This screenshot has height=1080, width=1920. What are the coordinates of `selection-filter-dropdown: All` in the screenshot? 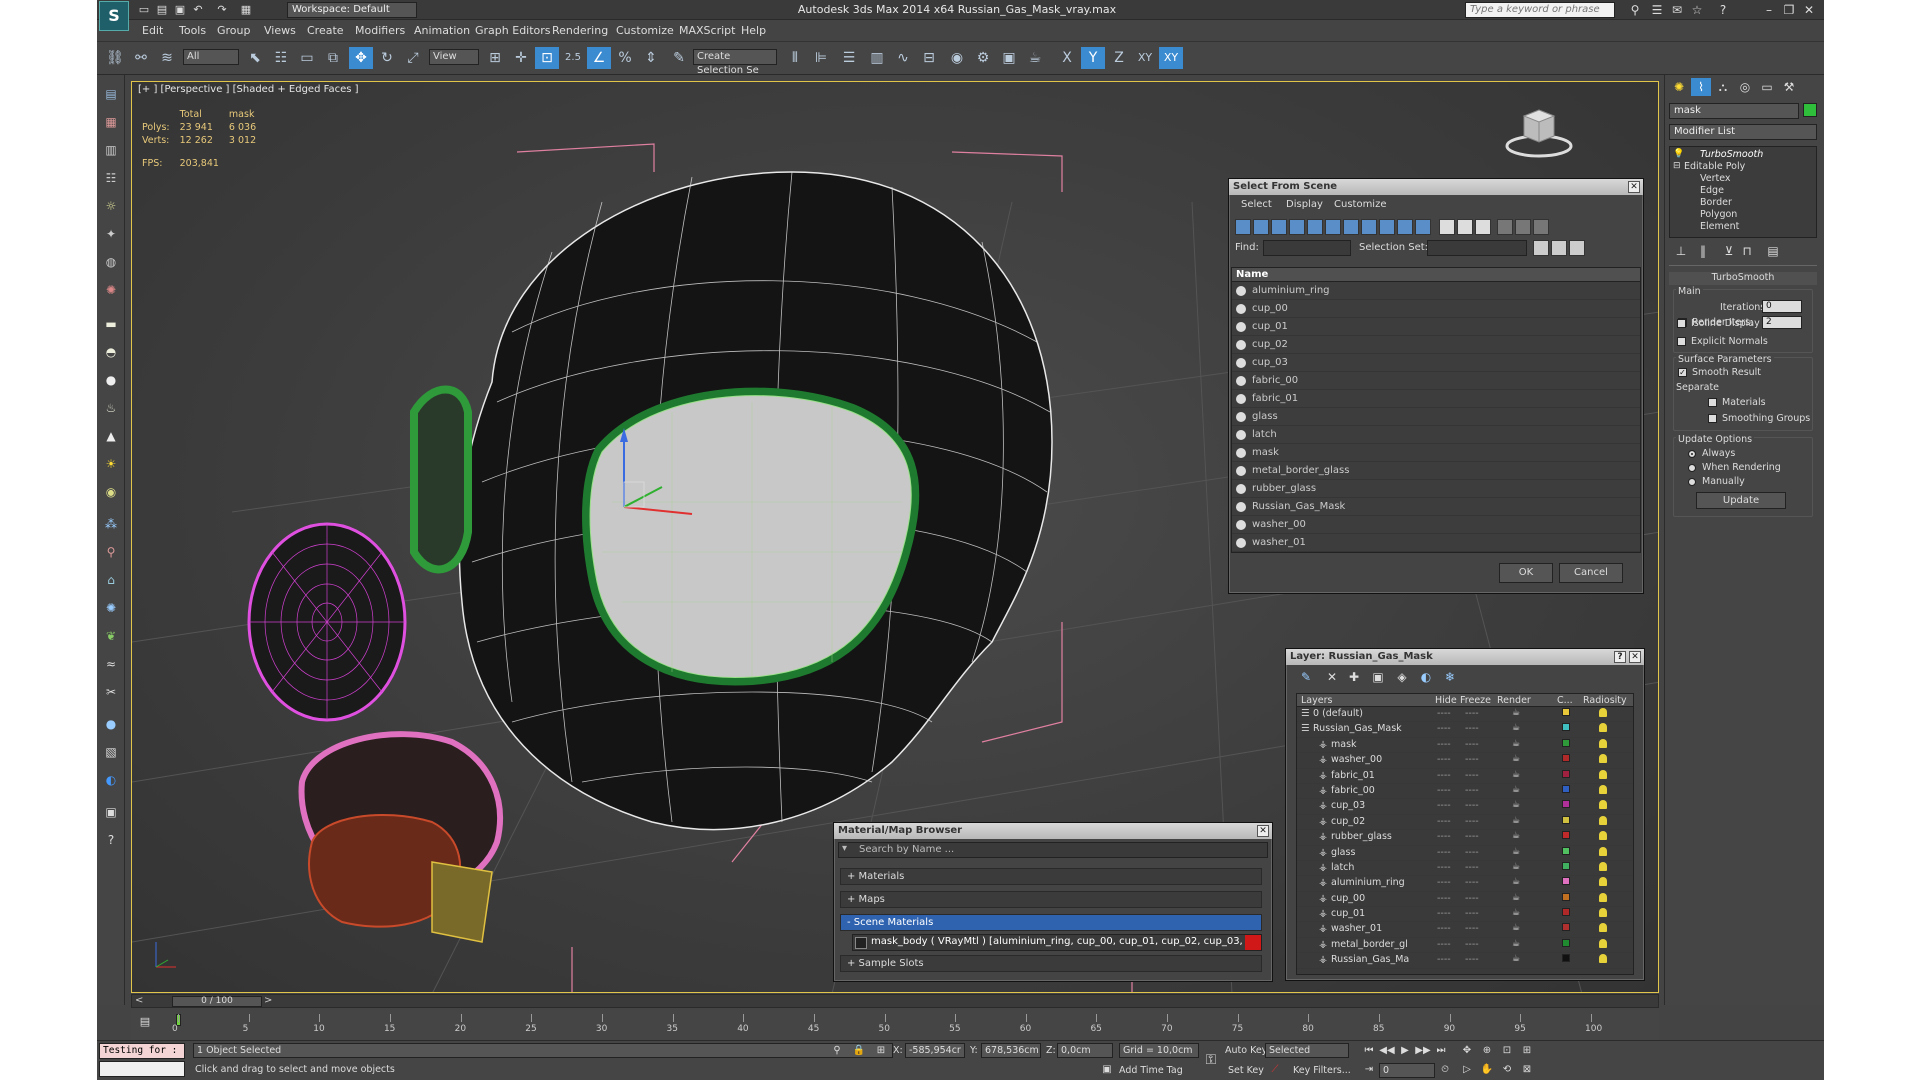 It's located at (211, 57).